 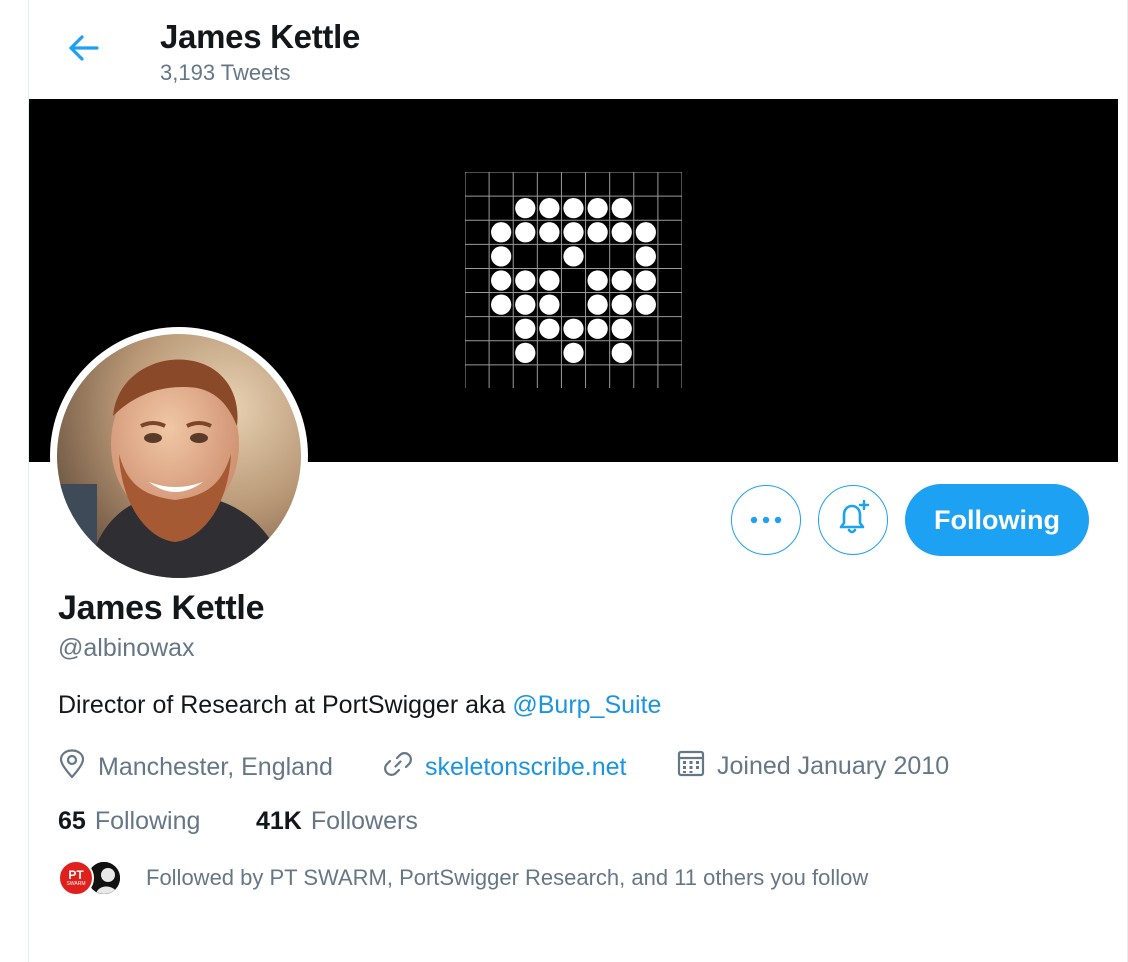 I want to click on arrow-left-icon, so click(x=84, y=50).